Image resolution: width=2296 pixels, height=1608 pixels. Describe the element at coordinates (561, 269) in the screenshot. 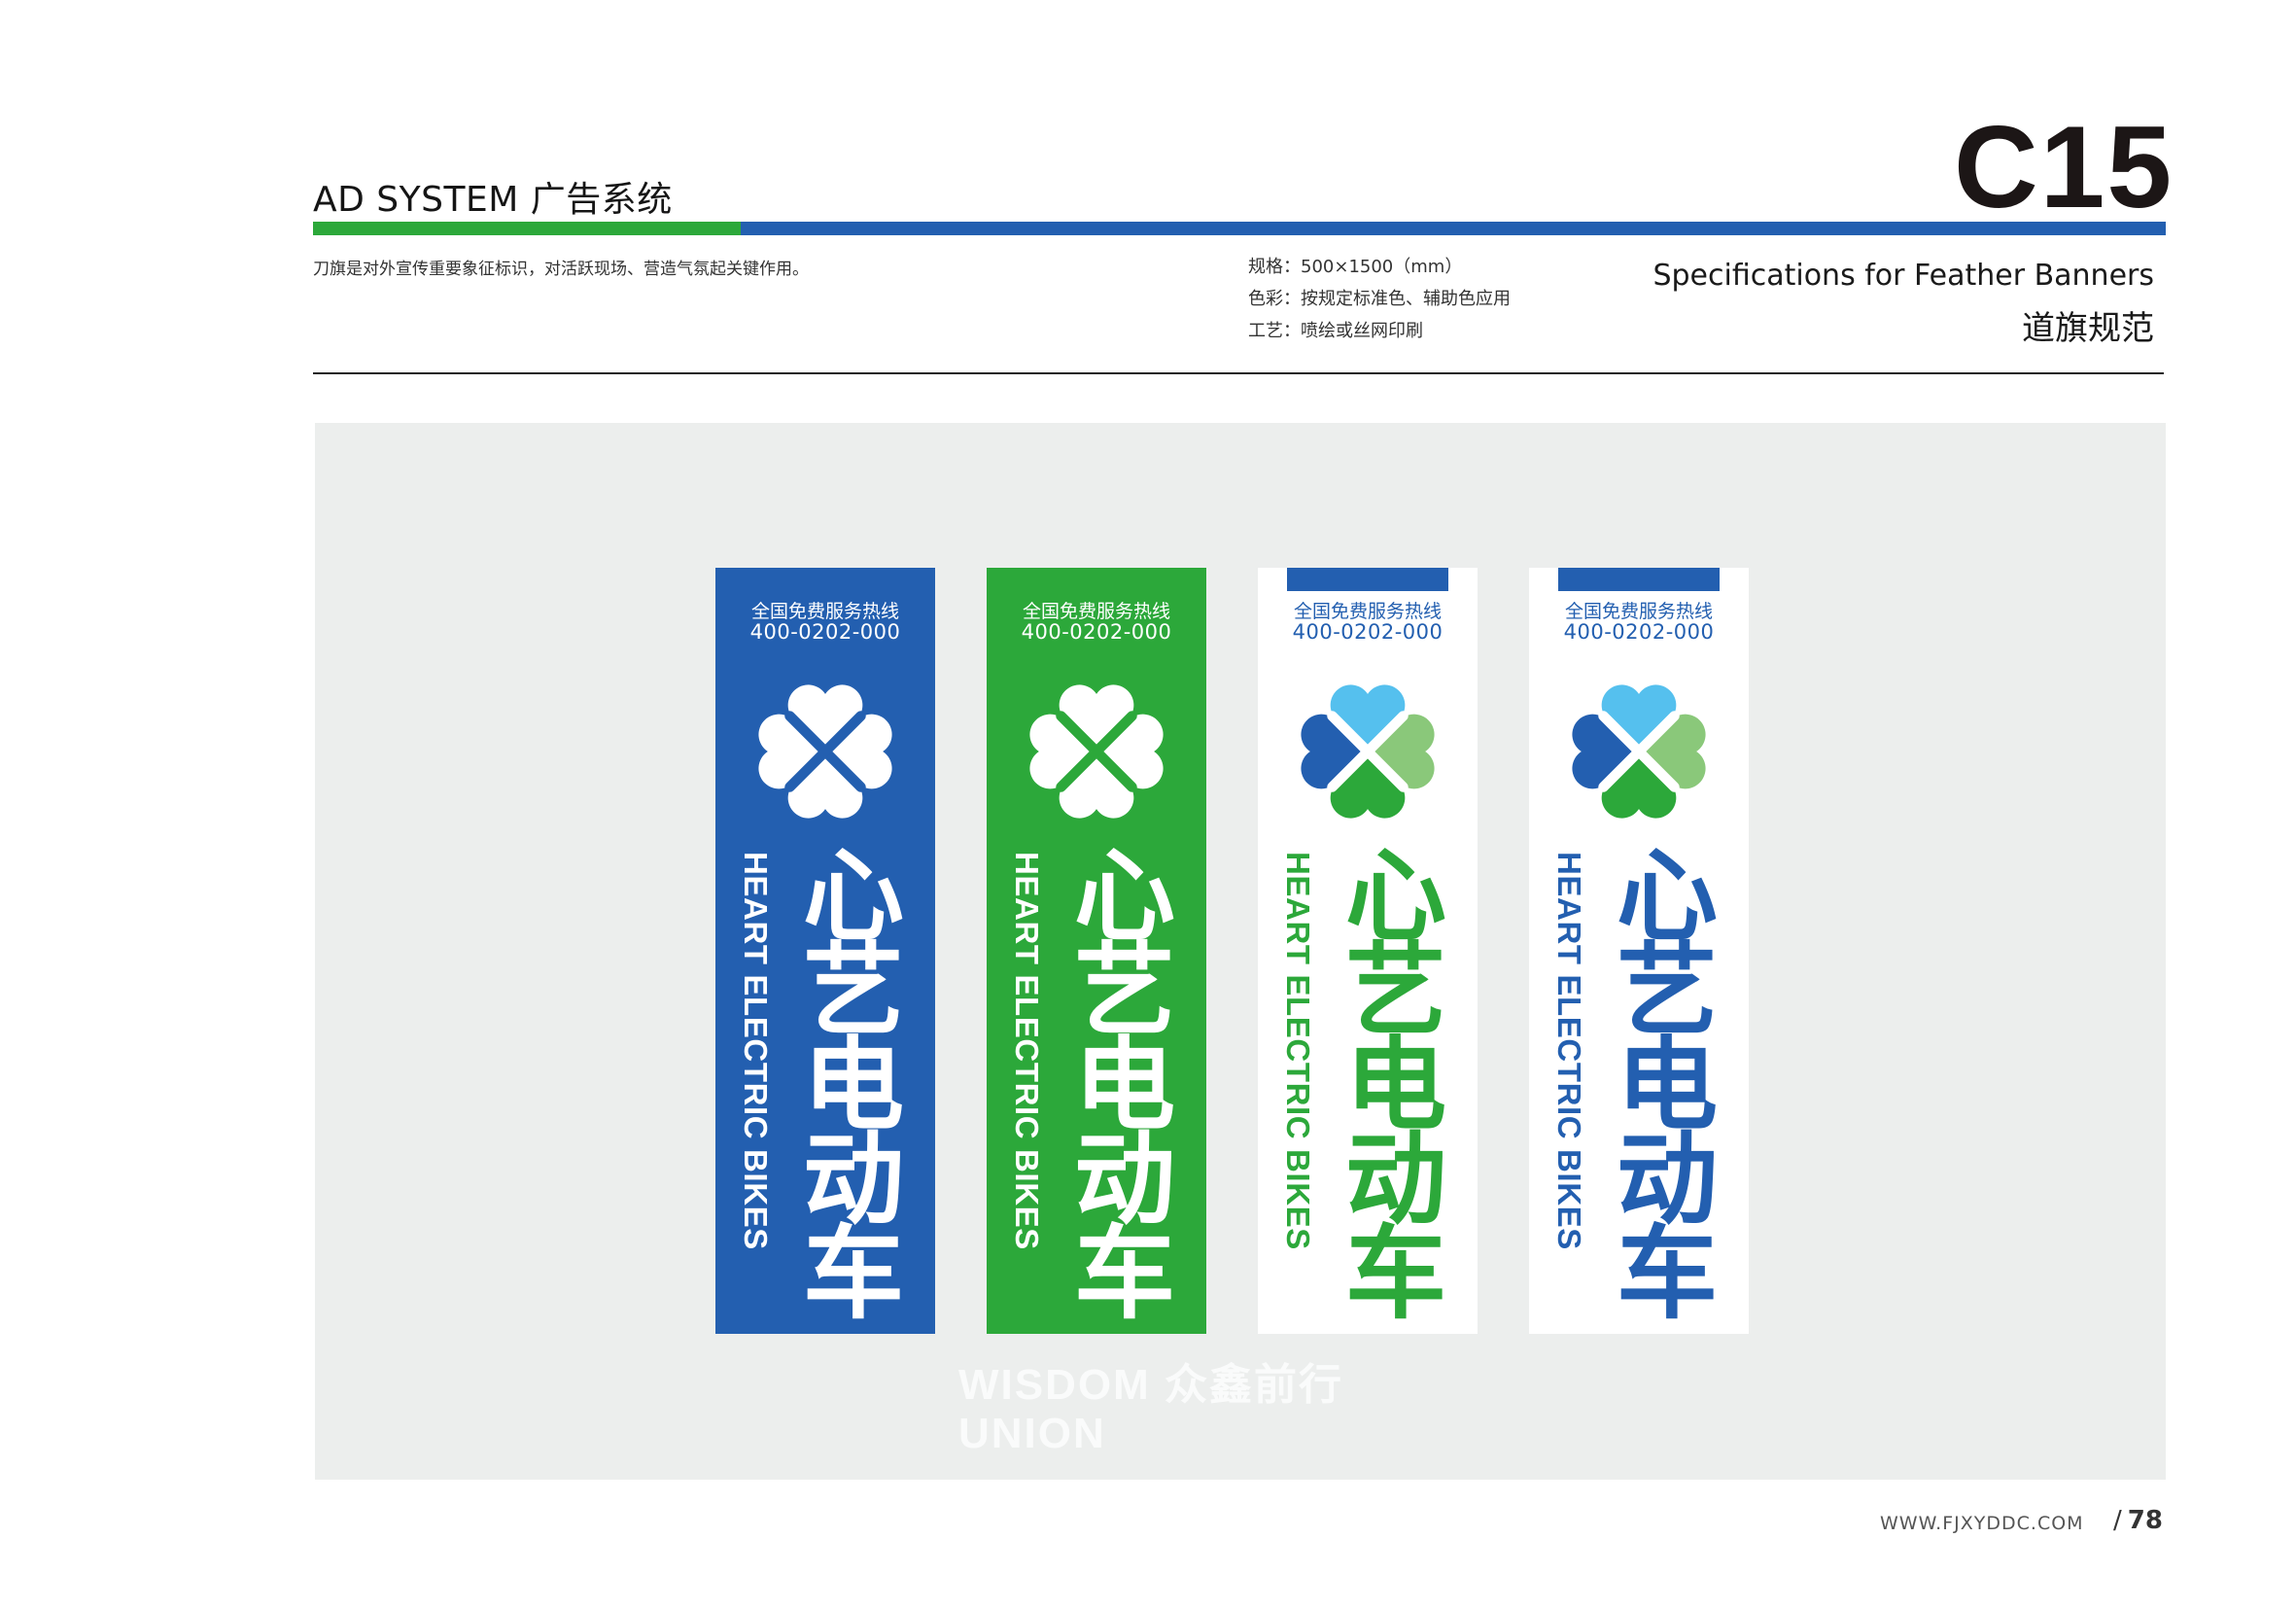

I see `page-description: 刀旗是对外宣传重要象征标识，对活跃现场、营造气氛起关键作用。` at that location.